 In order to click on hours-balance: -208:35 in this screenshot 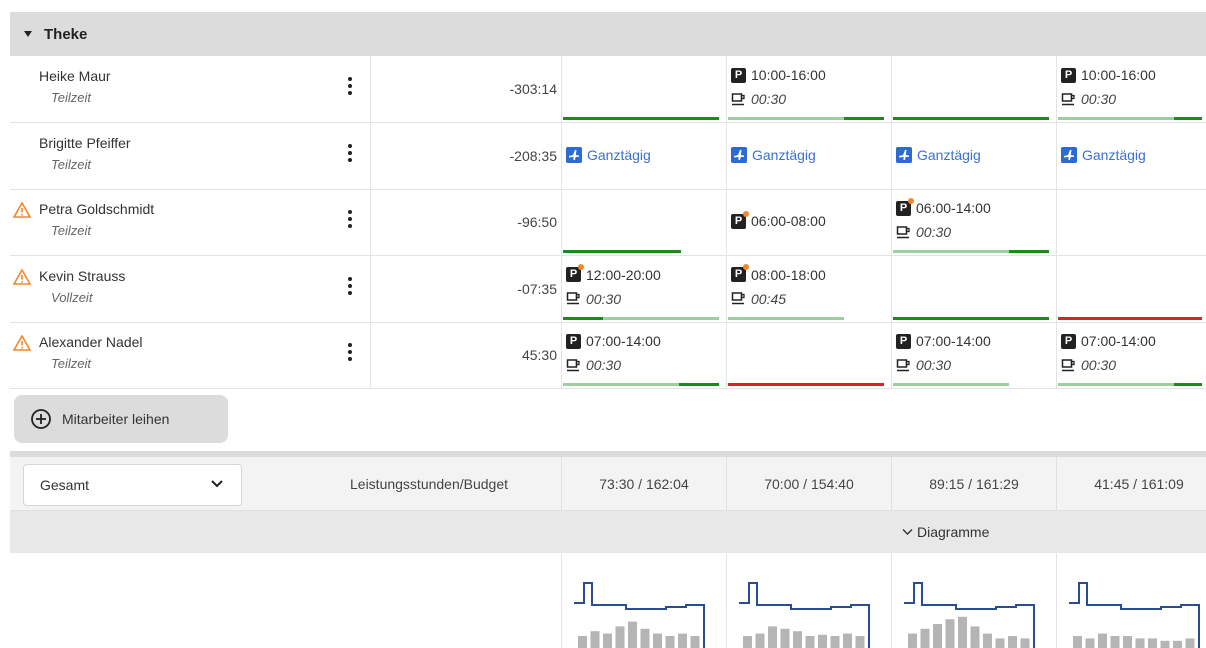, I will do `click(533, 155)`.